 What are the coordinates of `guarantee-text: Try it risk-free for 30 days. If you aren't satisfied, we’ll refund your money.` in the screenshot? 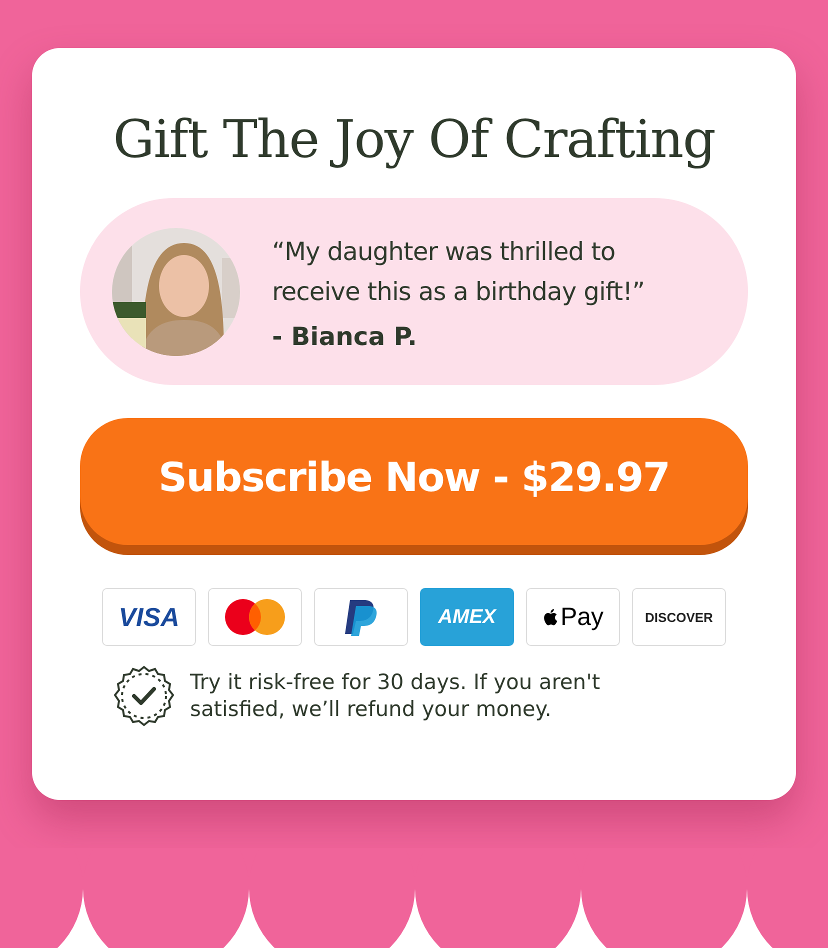 It's located at (396, 696).